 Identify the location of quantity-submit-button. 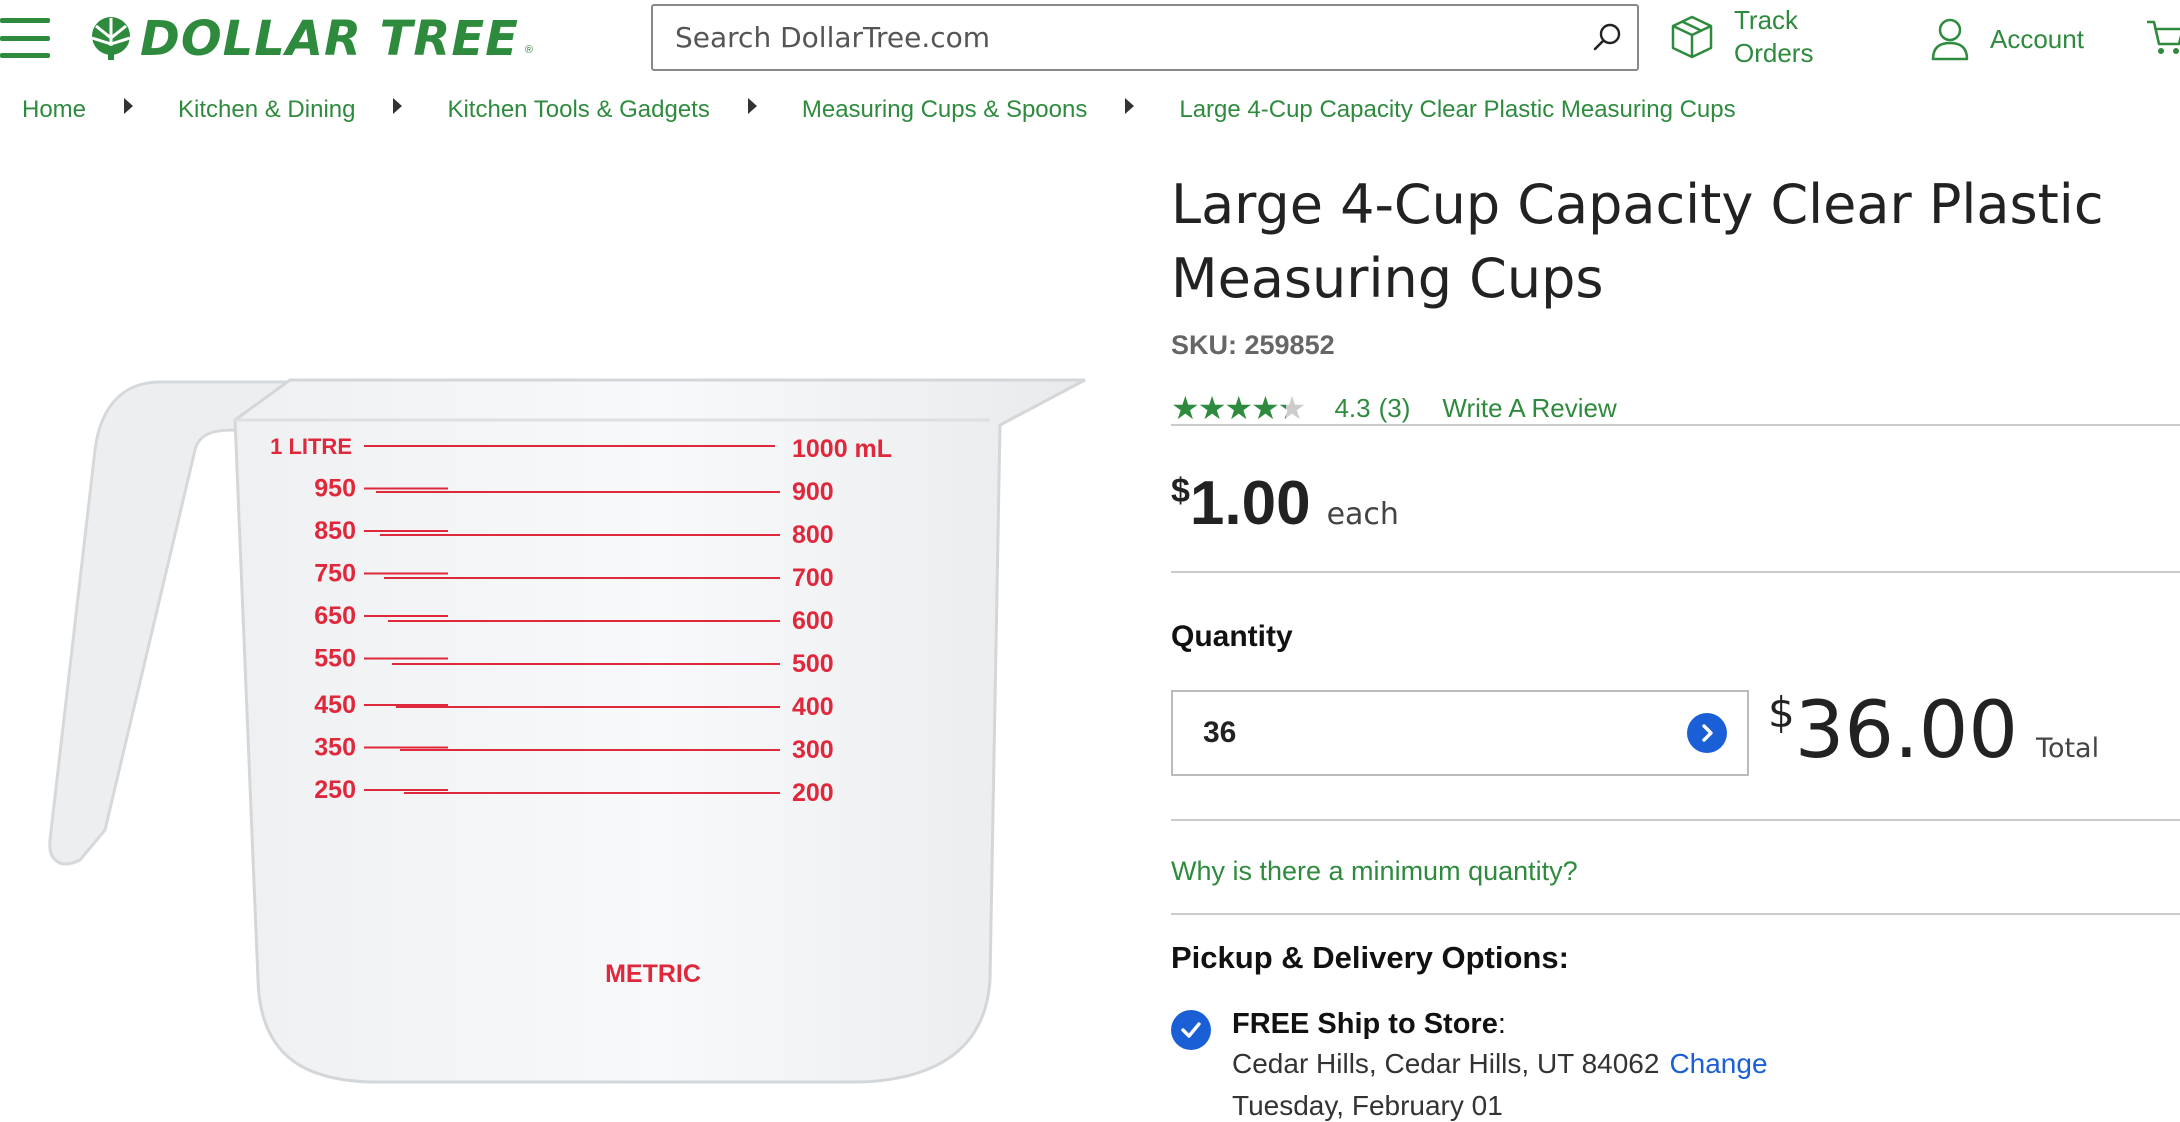
(1707, 733).